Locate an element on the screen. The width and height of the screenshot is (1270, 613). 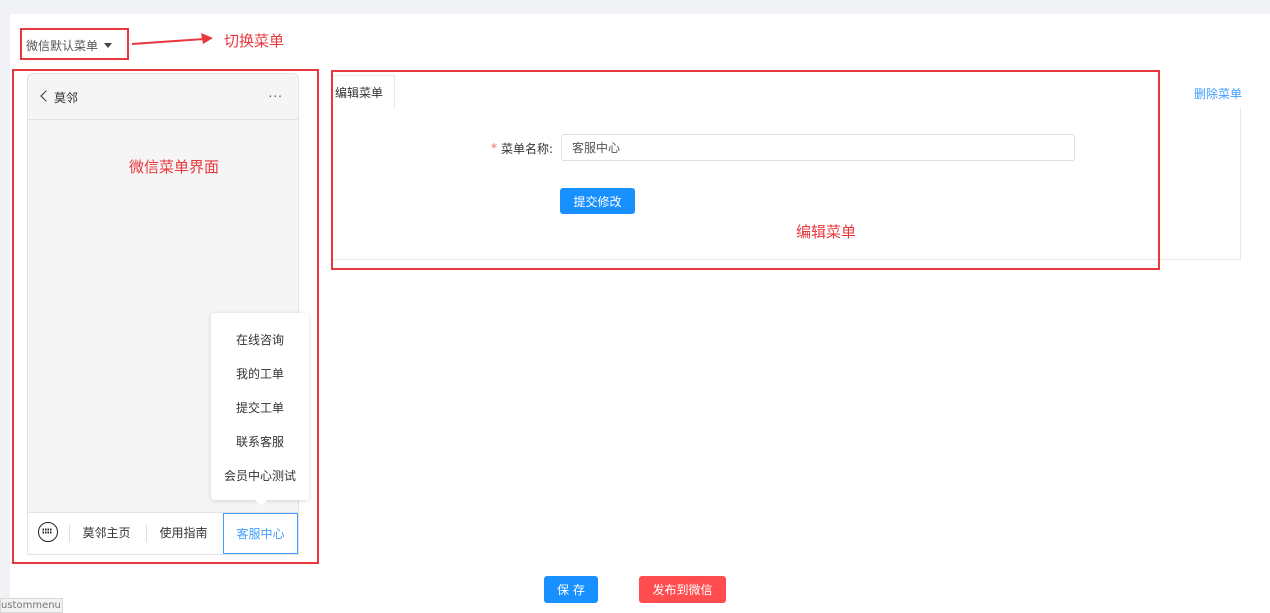
annotation-box-switch is located at coordinates (74, 44).